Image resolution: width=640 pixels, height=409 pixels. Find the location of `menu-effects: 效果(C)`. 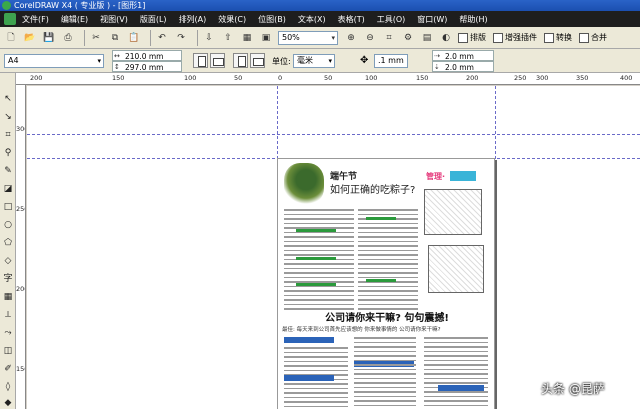

menu-effects: 效果(C) is located at coordinates (232, 19).